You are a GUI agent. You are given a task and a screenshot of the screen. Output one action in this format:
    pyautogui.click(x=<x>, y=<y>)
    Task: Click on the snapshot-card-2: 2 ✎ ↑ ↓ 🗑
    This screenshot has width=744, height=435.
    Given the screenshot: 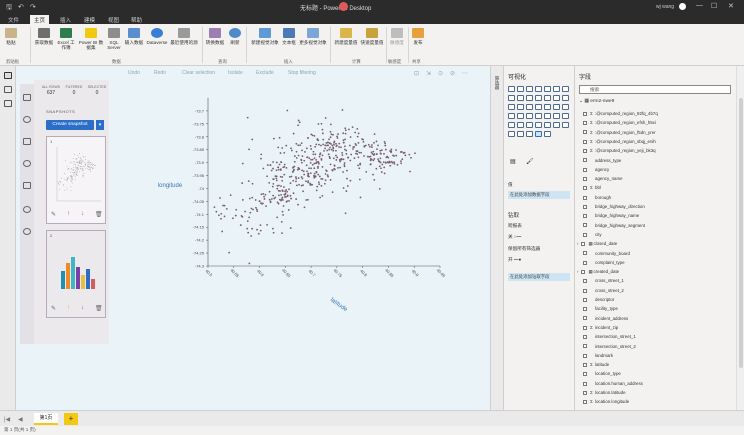 What is the action you would take?
    pyautogui.click(x=76, y=274)
    